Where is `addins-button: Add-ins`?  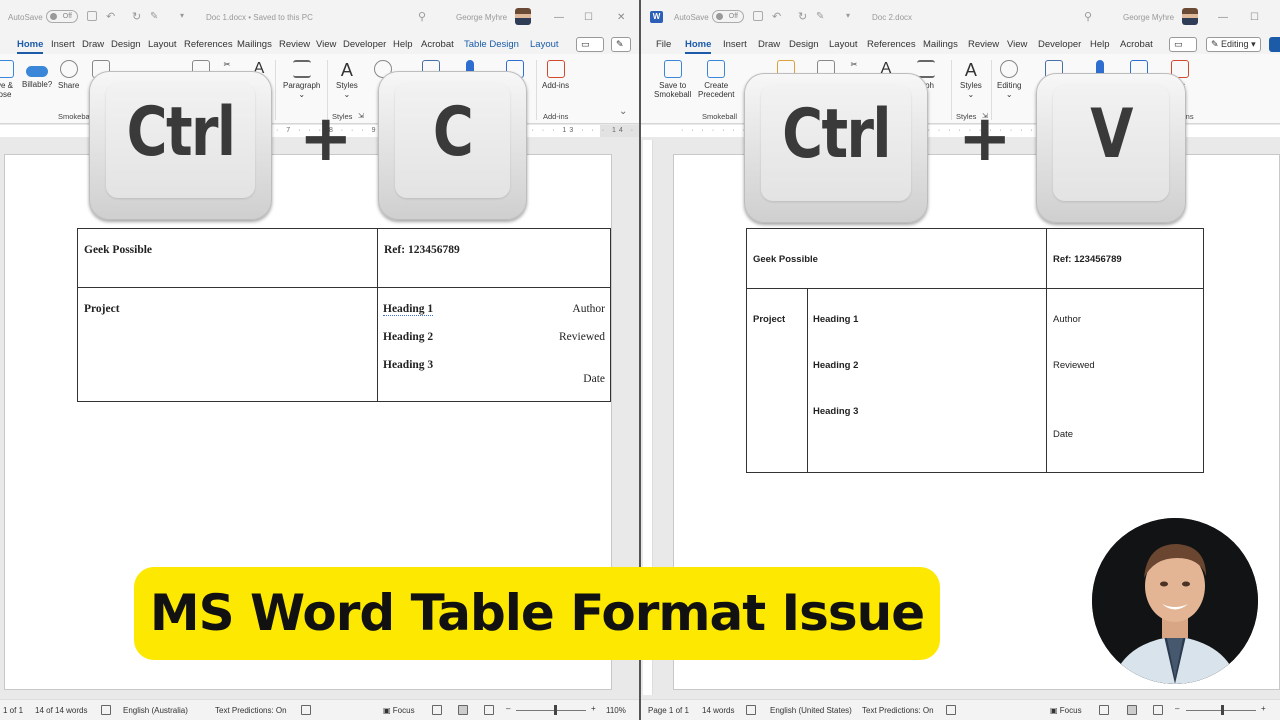
addins-button: Add-ins is located at coordinates (555, 74).